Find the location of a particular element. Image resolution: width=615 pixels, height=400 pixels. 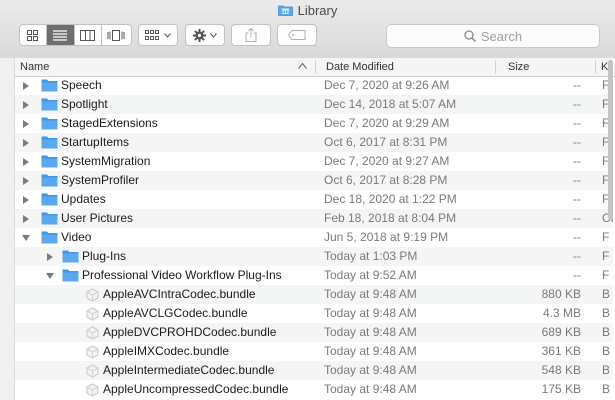

item-name: Speech is located at coordinates (81, 85).